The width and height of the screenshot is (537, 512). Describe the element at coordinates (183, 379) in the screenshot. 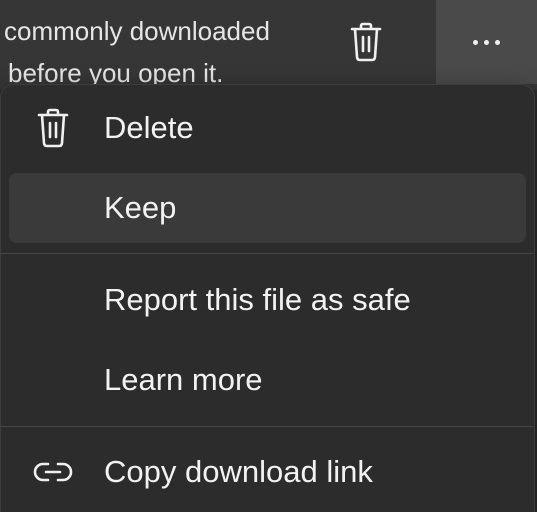

I see `menu-item-label: Learn more` at that location.